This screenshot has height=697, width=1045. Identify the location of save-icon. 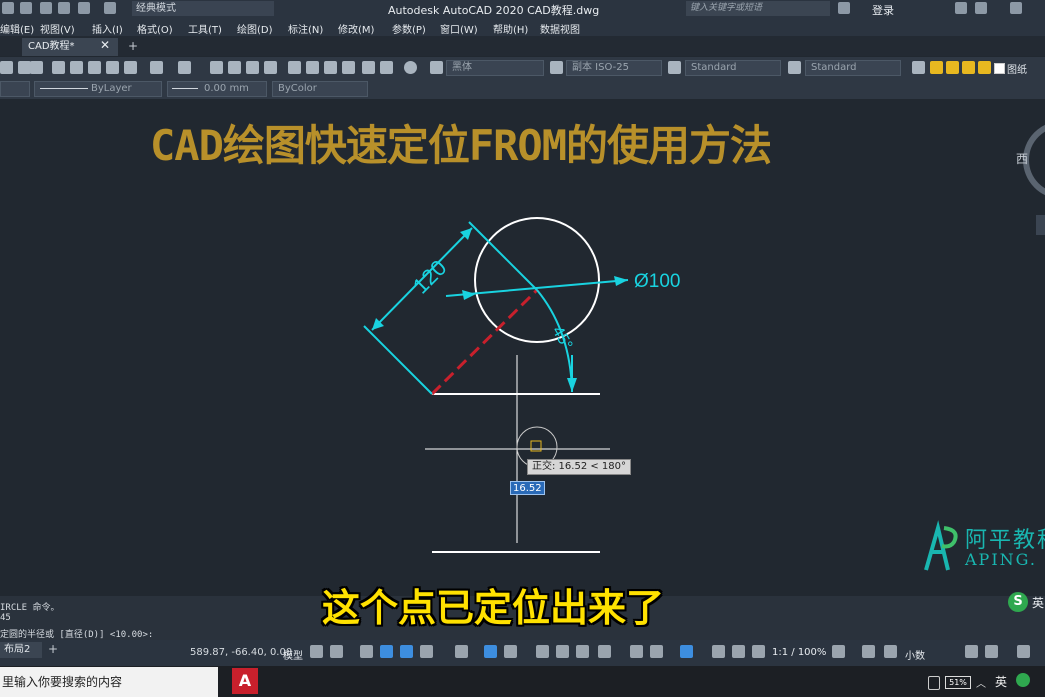
(46, 8).